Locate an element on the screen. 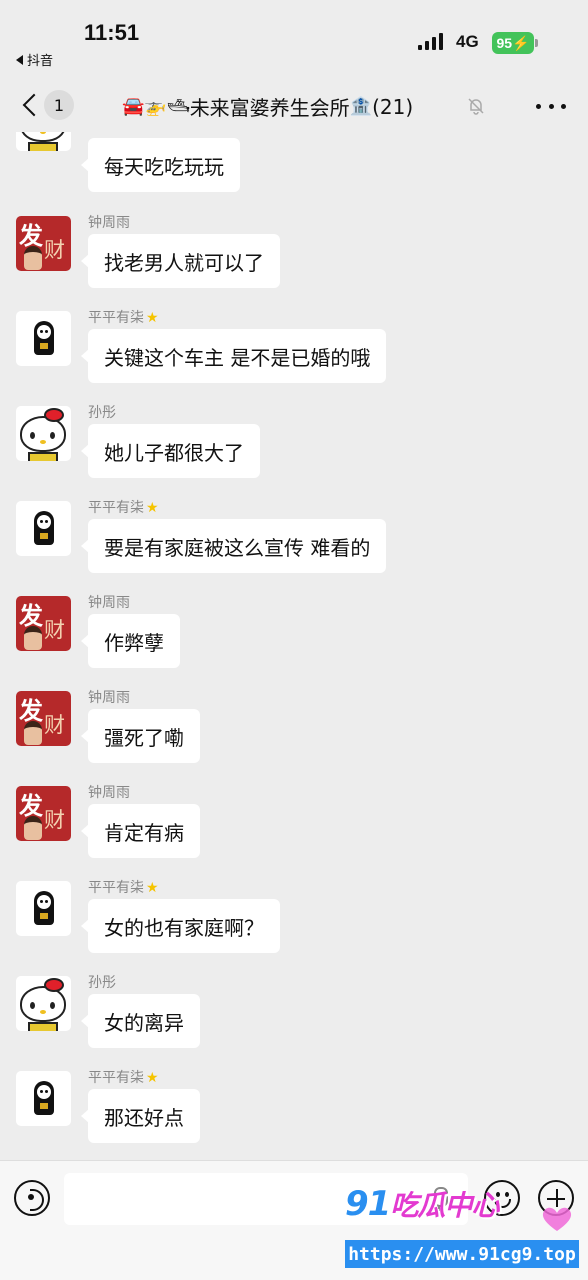 This screenshot has height=1280, width=588. back-to-app-link: 抖音 is located at coordinates (34, 59).